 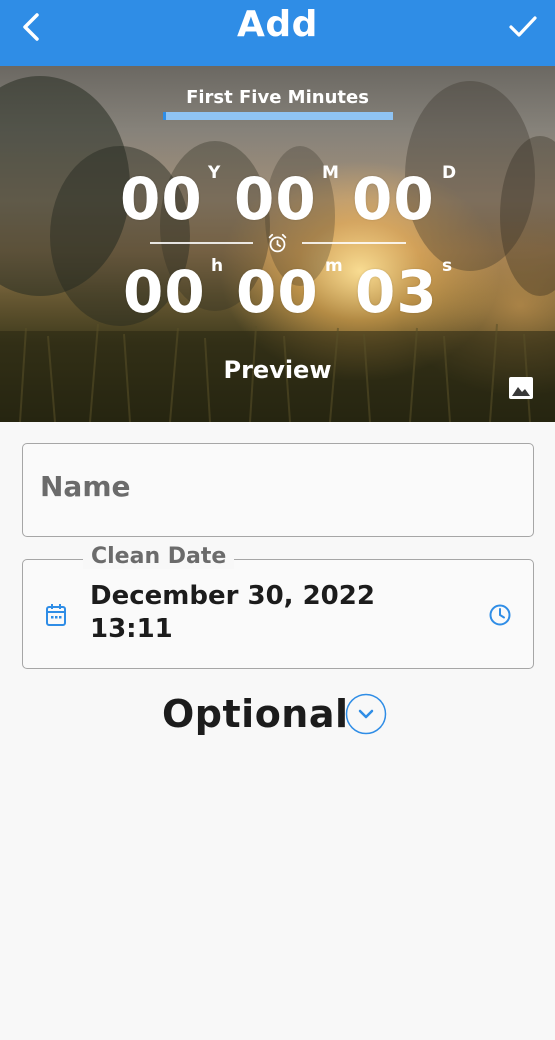 I want to click on page-title: Add, so click(x=277, y=24).